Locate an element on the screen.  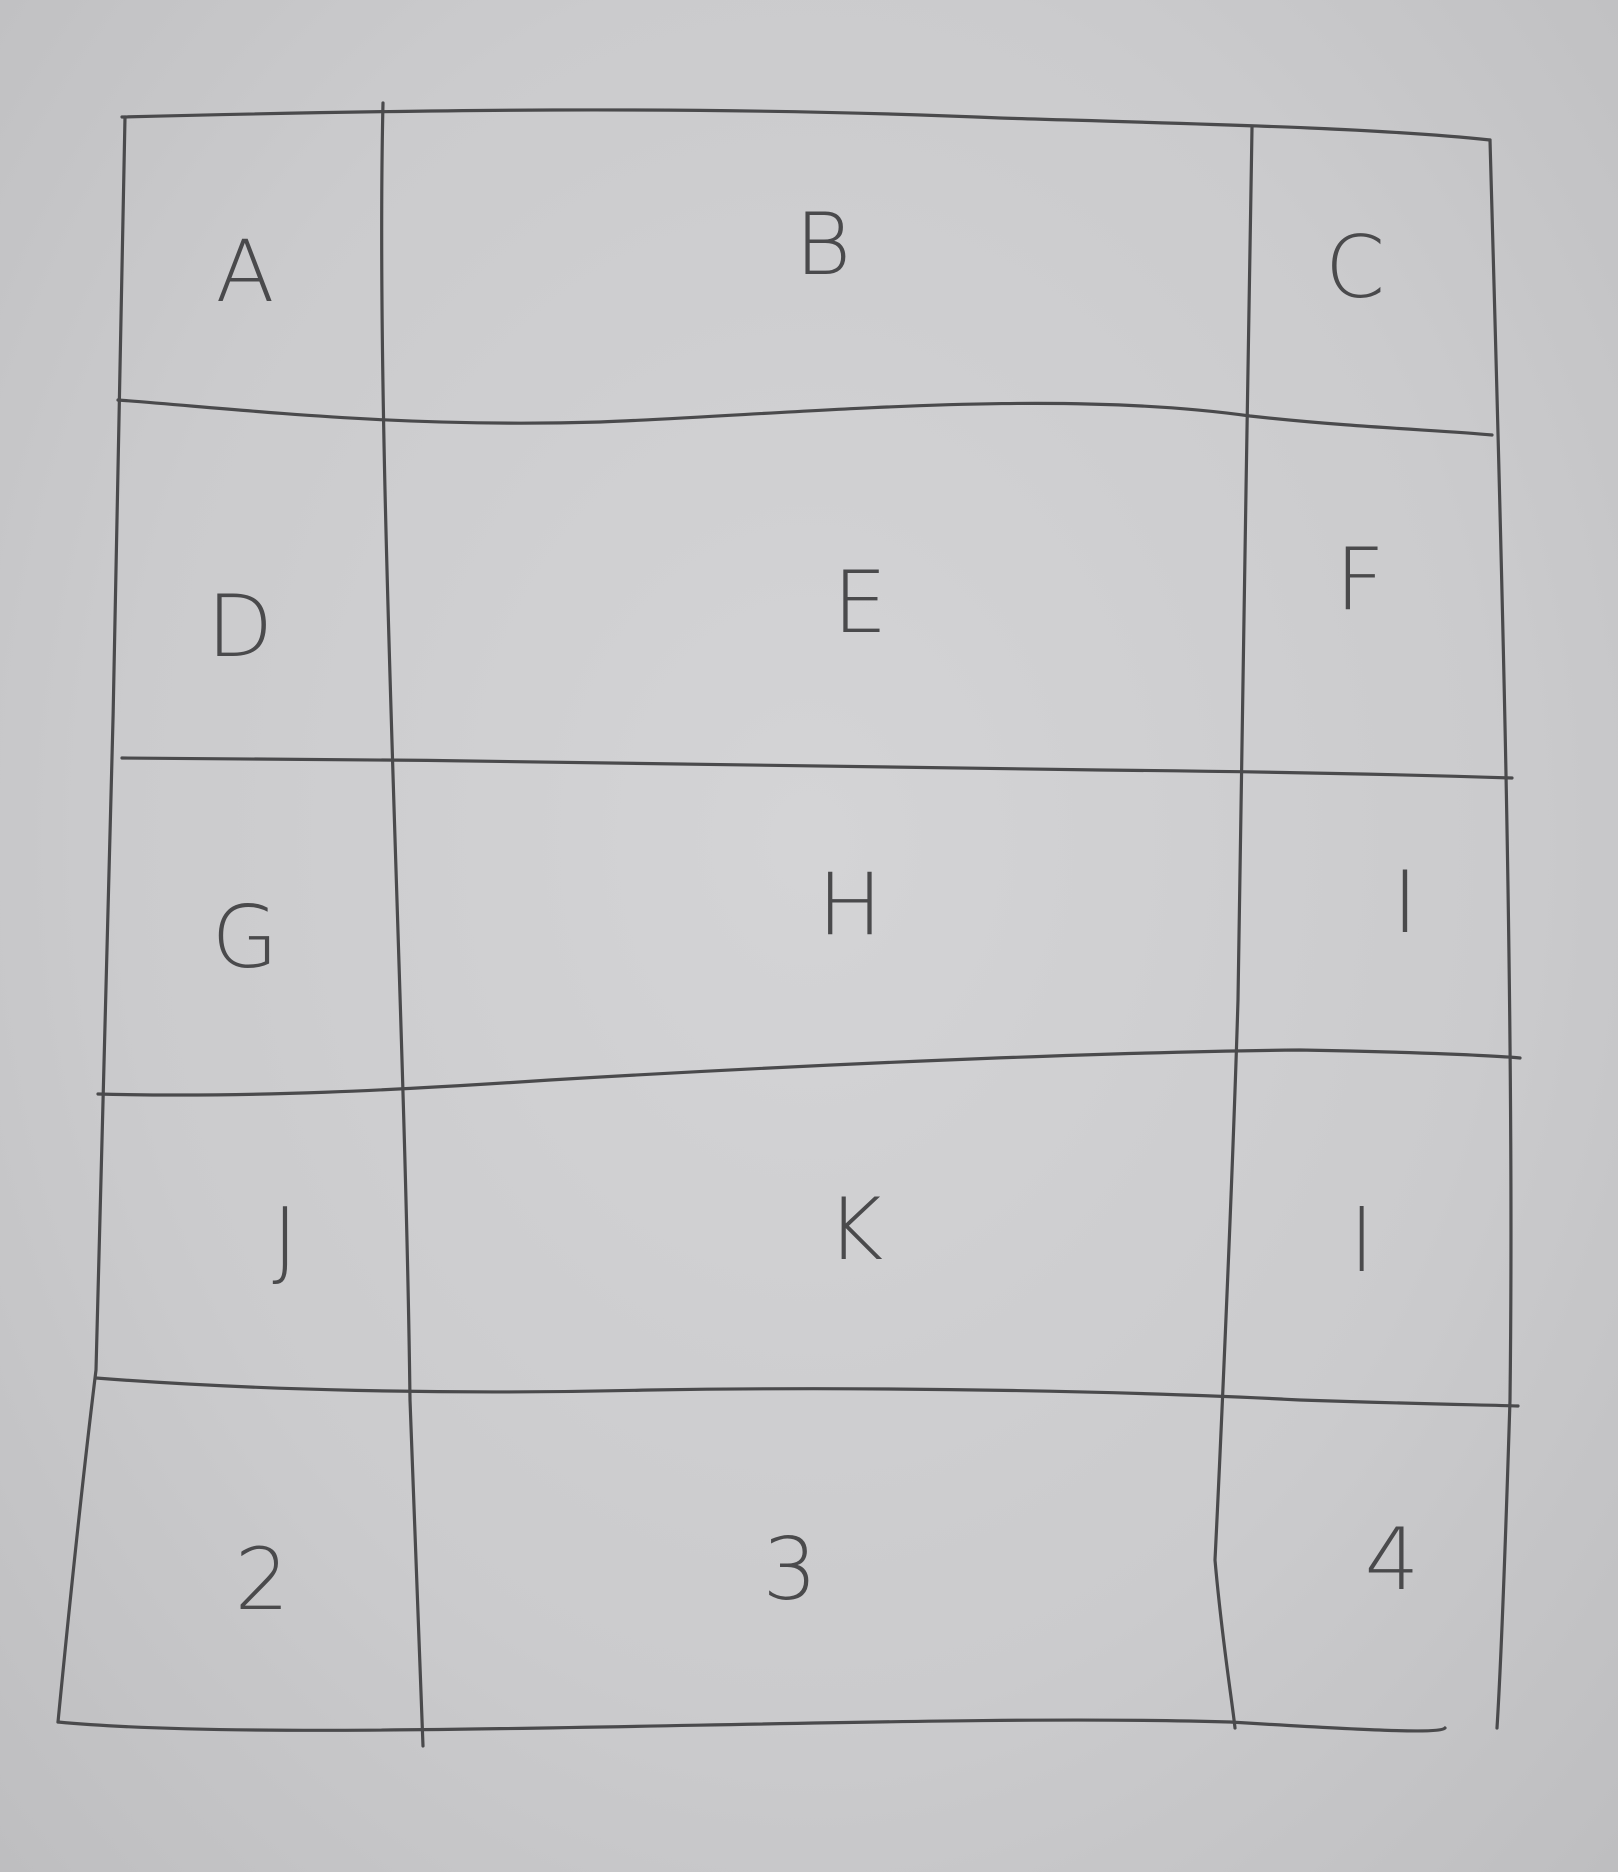
cell-r1-c1: A is located at coordinates (245, 272).